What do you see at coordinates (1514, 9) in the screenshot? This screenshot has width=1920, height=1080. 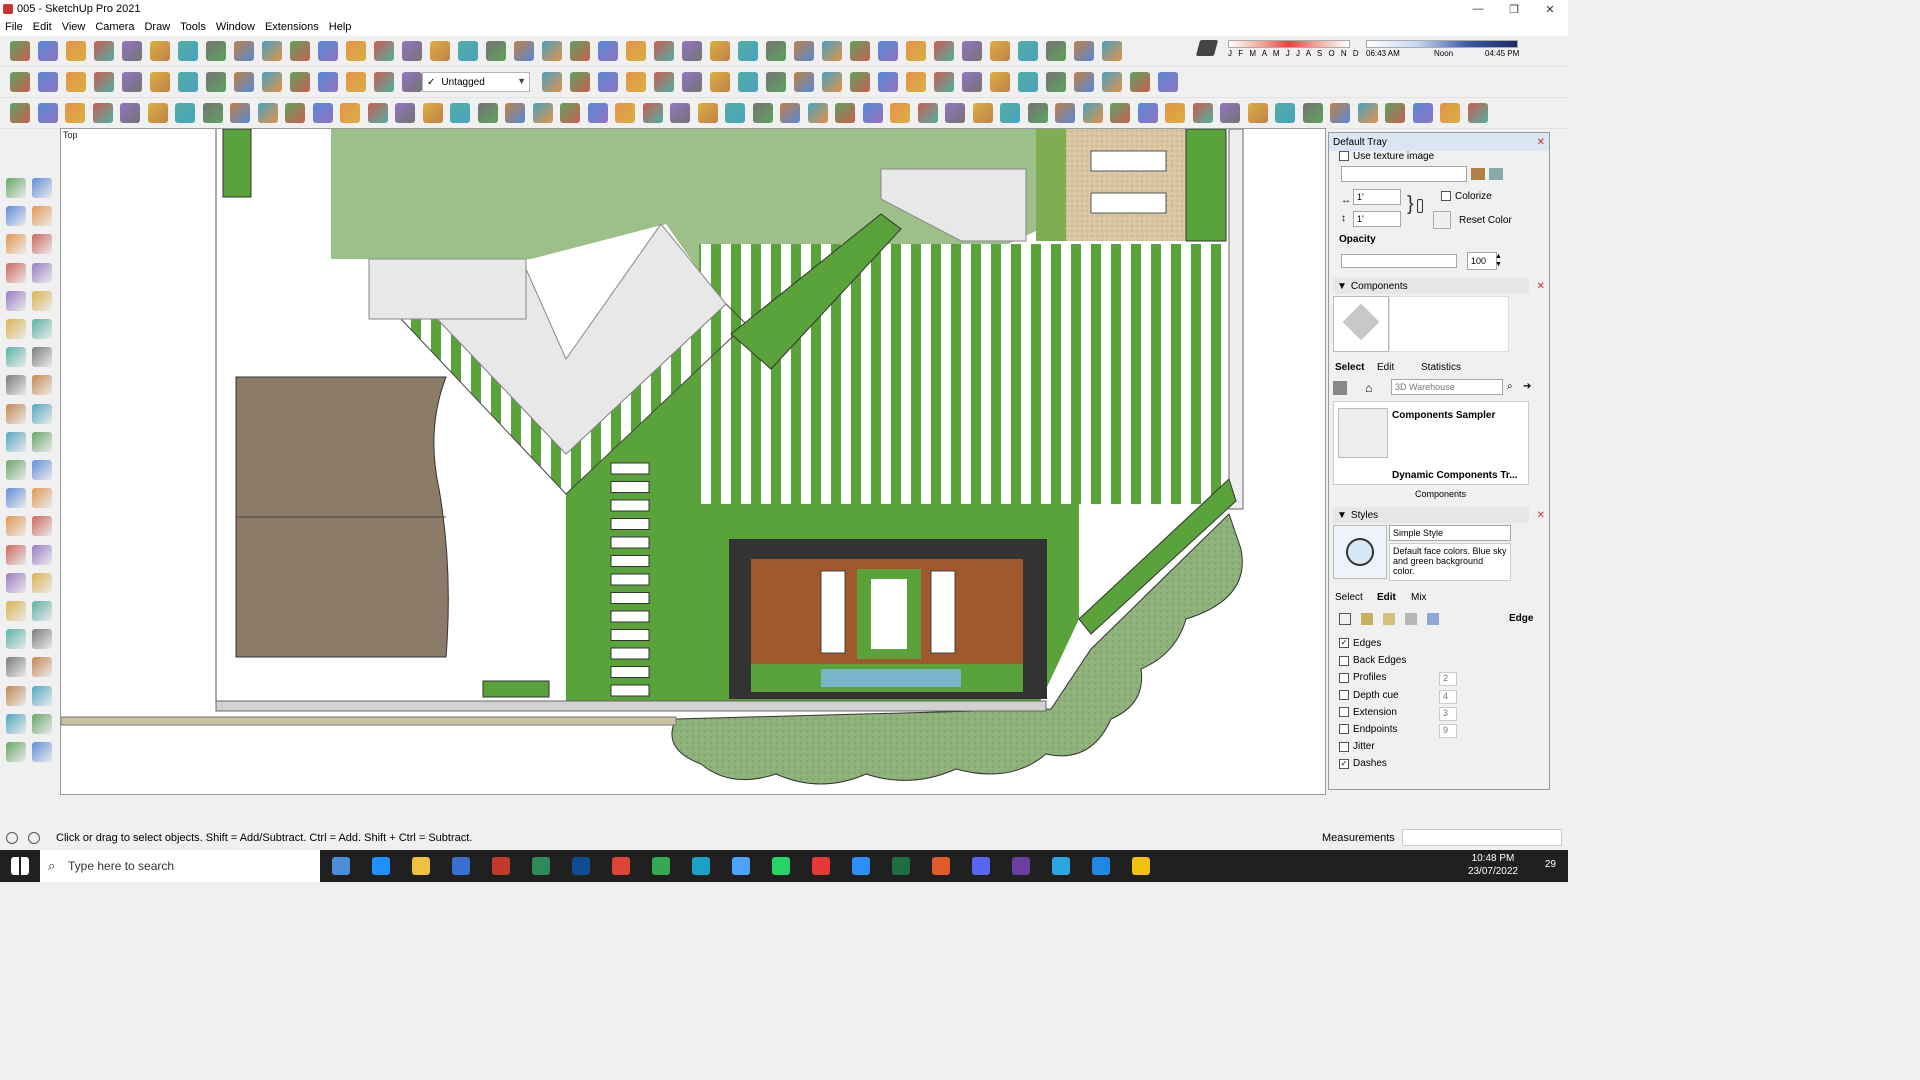 I see `restore-button: ❐` at bounding box center [1514, 9].